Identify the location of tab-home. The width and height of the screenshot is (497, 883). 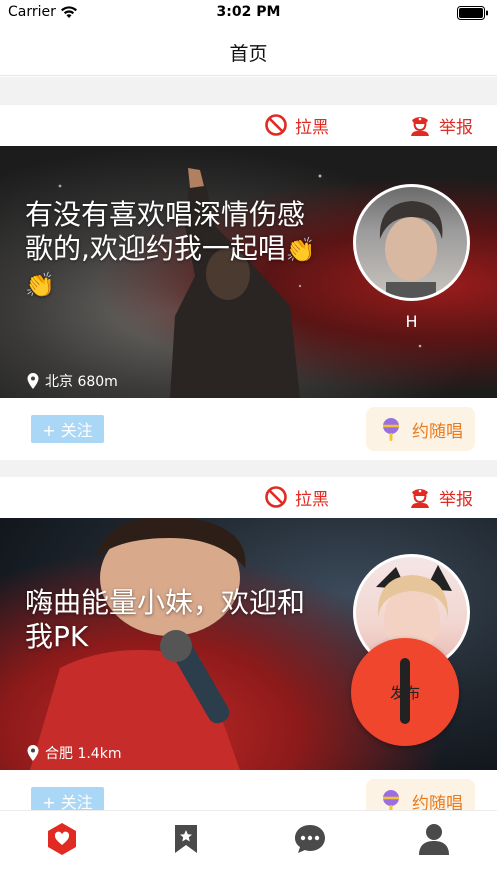
(62, 839).